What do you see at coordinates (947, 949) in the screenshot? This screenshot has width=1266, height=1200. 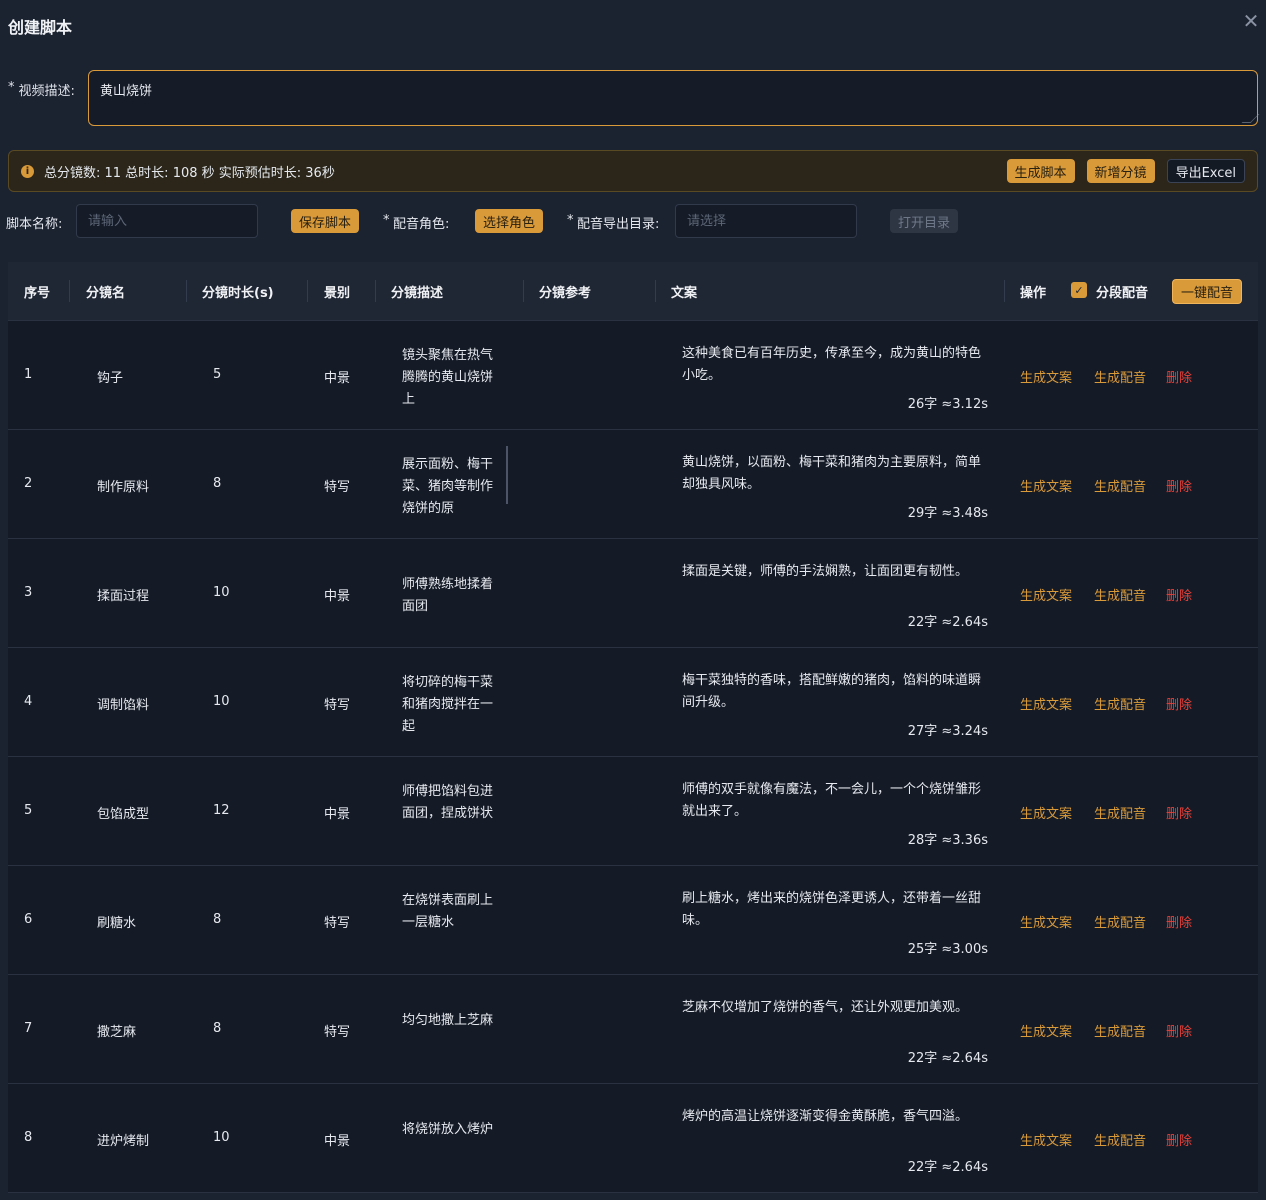 I see `row-char-count: 25字 ≈3.00s` at bounding box center [947, 949].